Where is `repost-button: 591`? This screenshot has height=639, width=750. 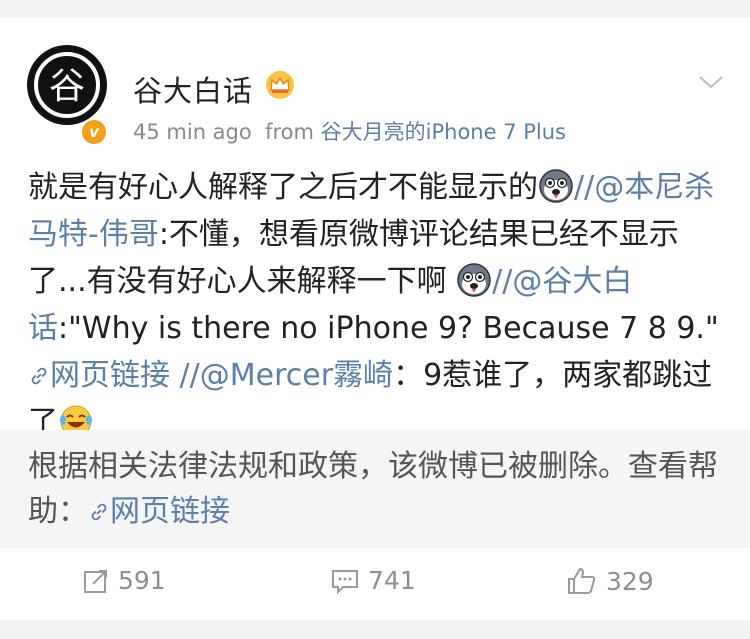 repost-button: 591 is located at coordinates (124, 580).